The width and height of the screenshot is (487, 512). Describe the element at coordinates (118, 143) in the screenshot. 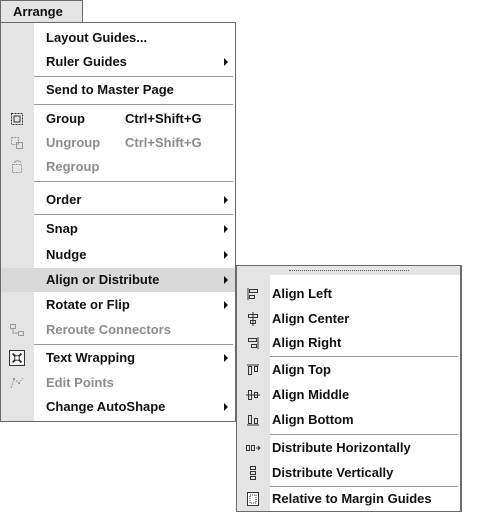

I see `menu-item-ungroup: Ungroup Ctrl+Shift+G` at that location.